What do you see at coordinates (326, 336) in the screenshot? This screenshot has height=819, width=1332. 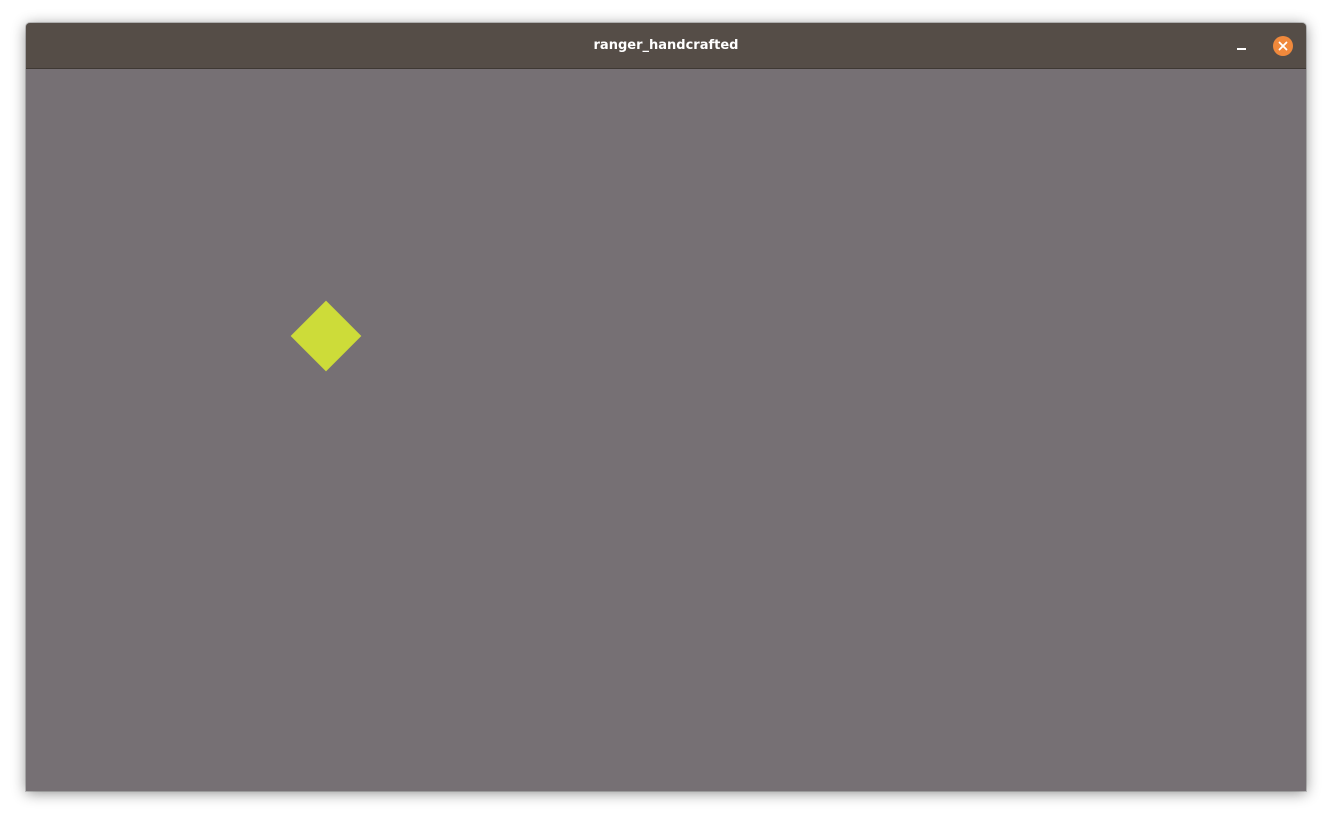 I see `diamond-shape` at bounding box center [326, 336].